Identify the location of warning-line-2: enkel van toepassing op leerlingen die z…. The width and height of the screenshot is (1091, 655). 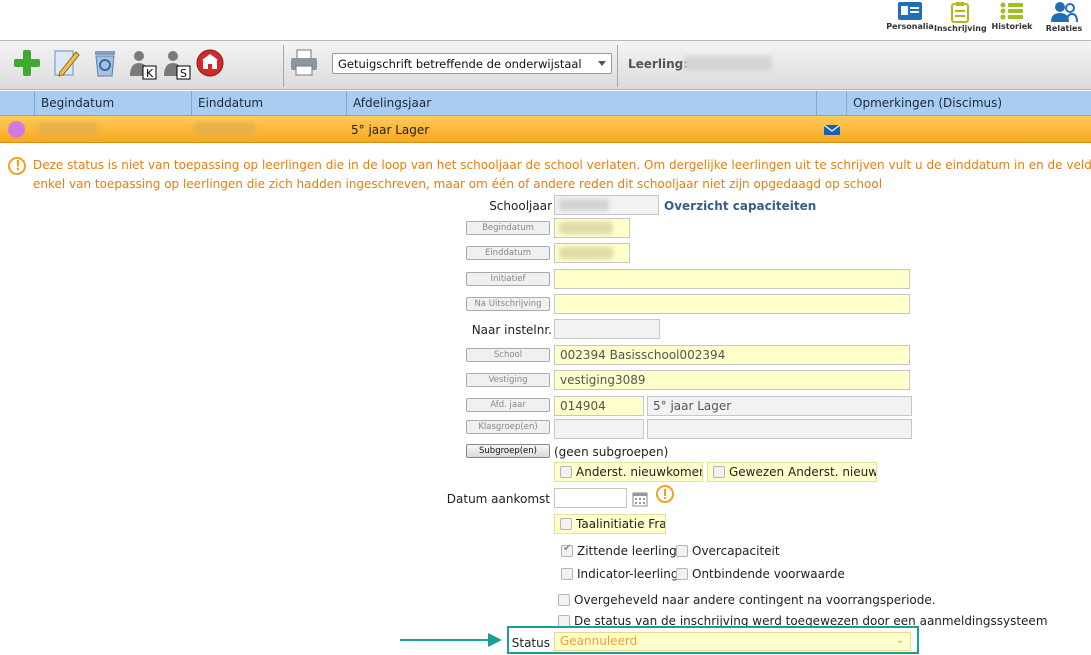
(458, 184).